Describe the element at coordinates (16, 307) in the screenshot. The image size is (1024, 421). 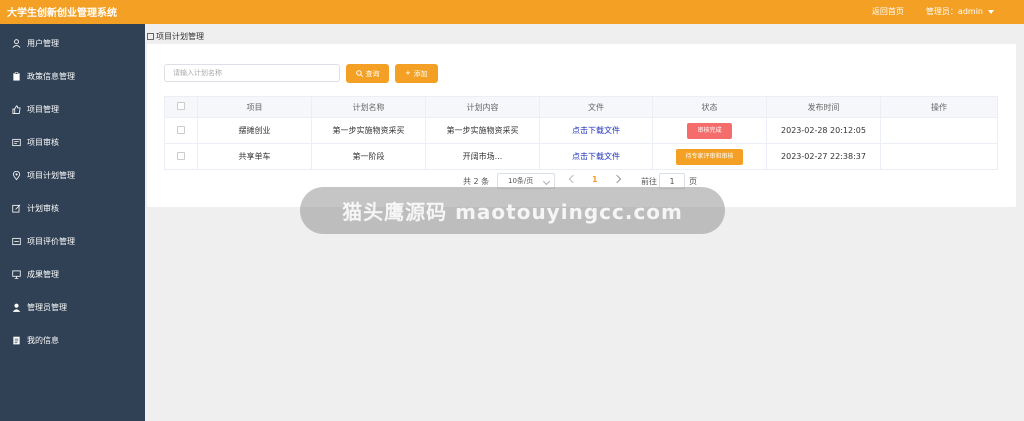
I see `person-icon` at that location.